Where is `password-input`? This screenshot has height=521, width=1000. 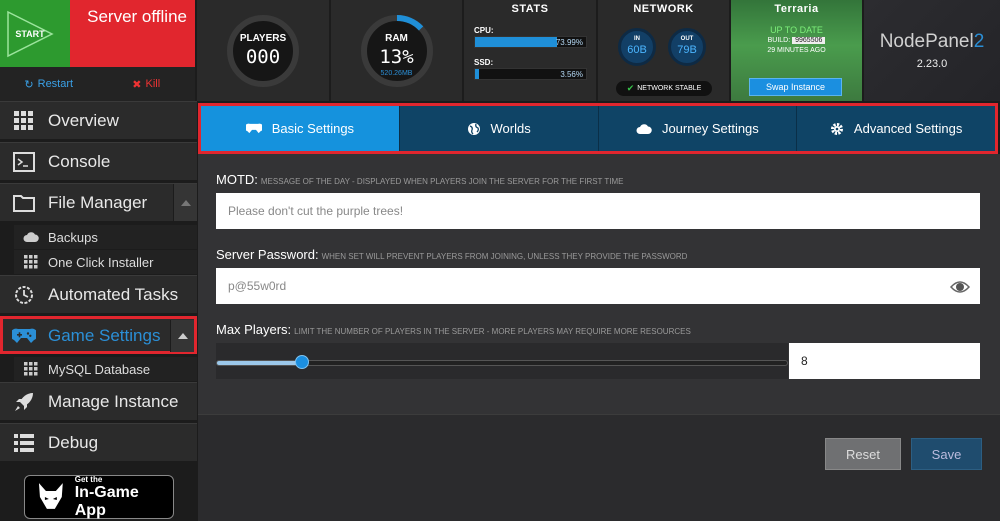
password-input is located at coordinates (598, 286).